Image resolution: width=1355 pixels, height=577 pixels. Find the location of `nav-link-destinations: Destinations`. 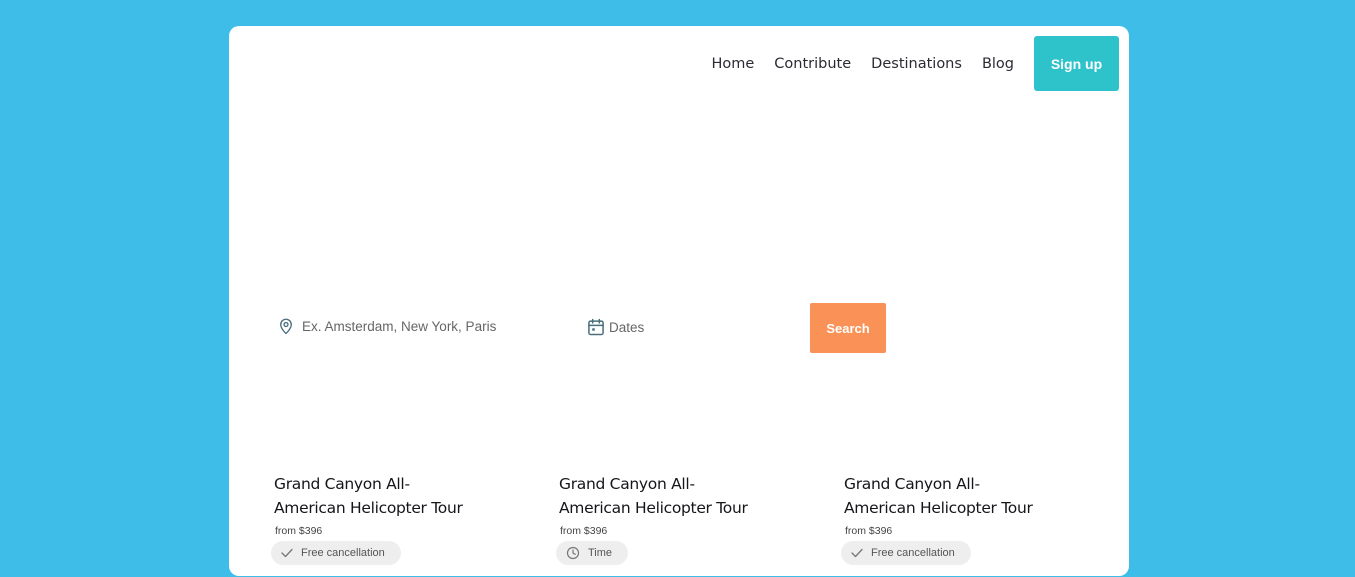

nav-link-destinations: Destinations is located at coordinates (916, 64).